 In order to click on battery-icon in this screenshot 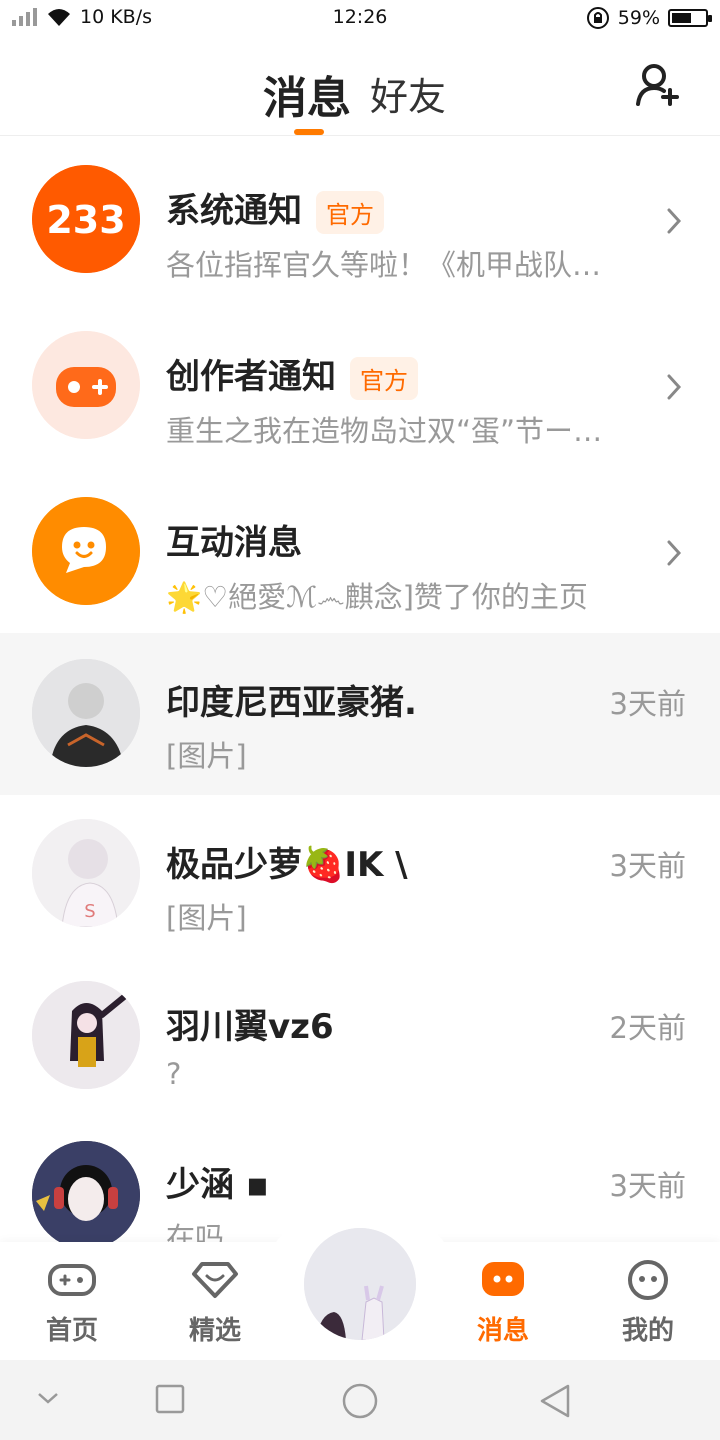, I will do `click(690, 18)`.